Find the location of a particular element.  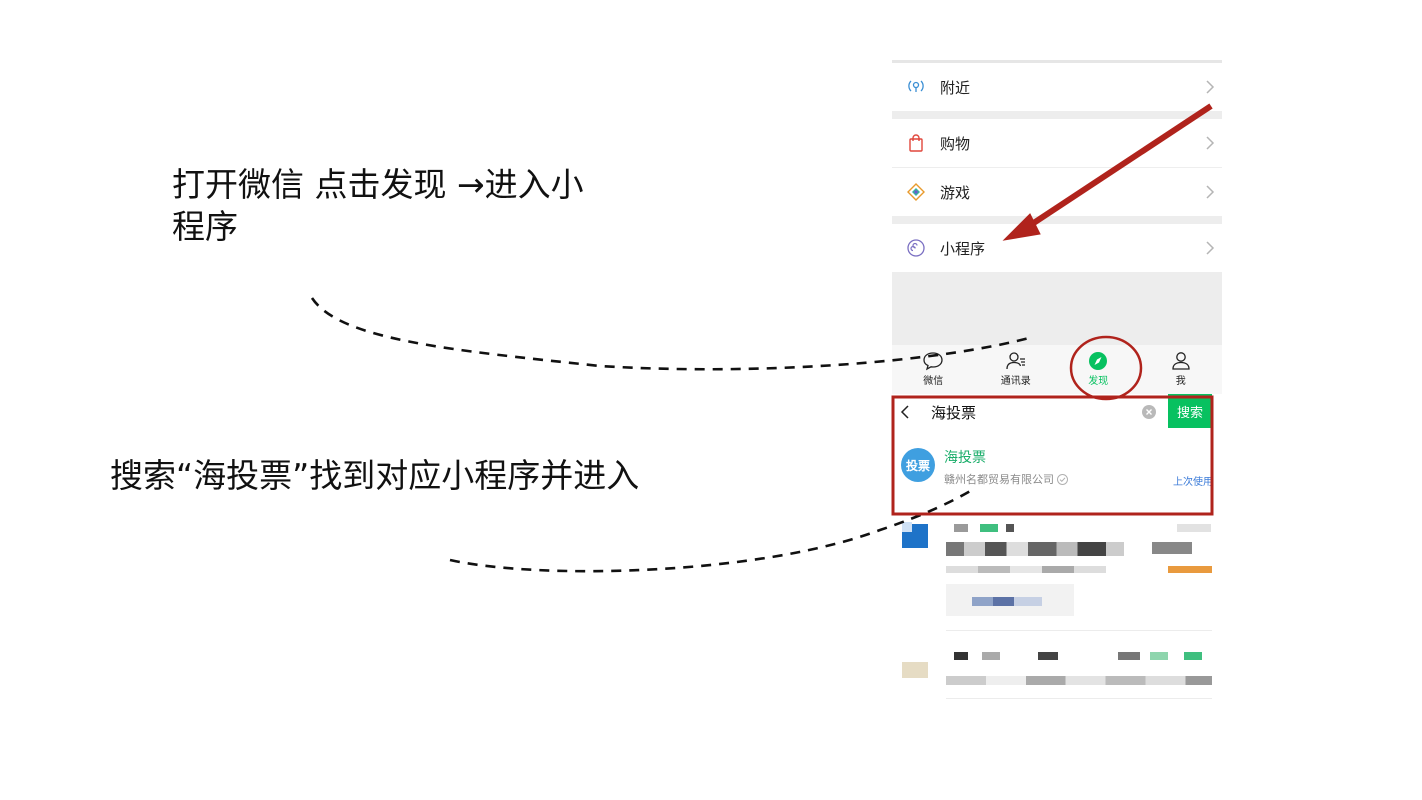

clear-icon is located at coordinates (1149, 412).